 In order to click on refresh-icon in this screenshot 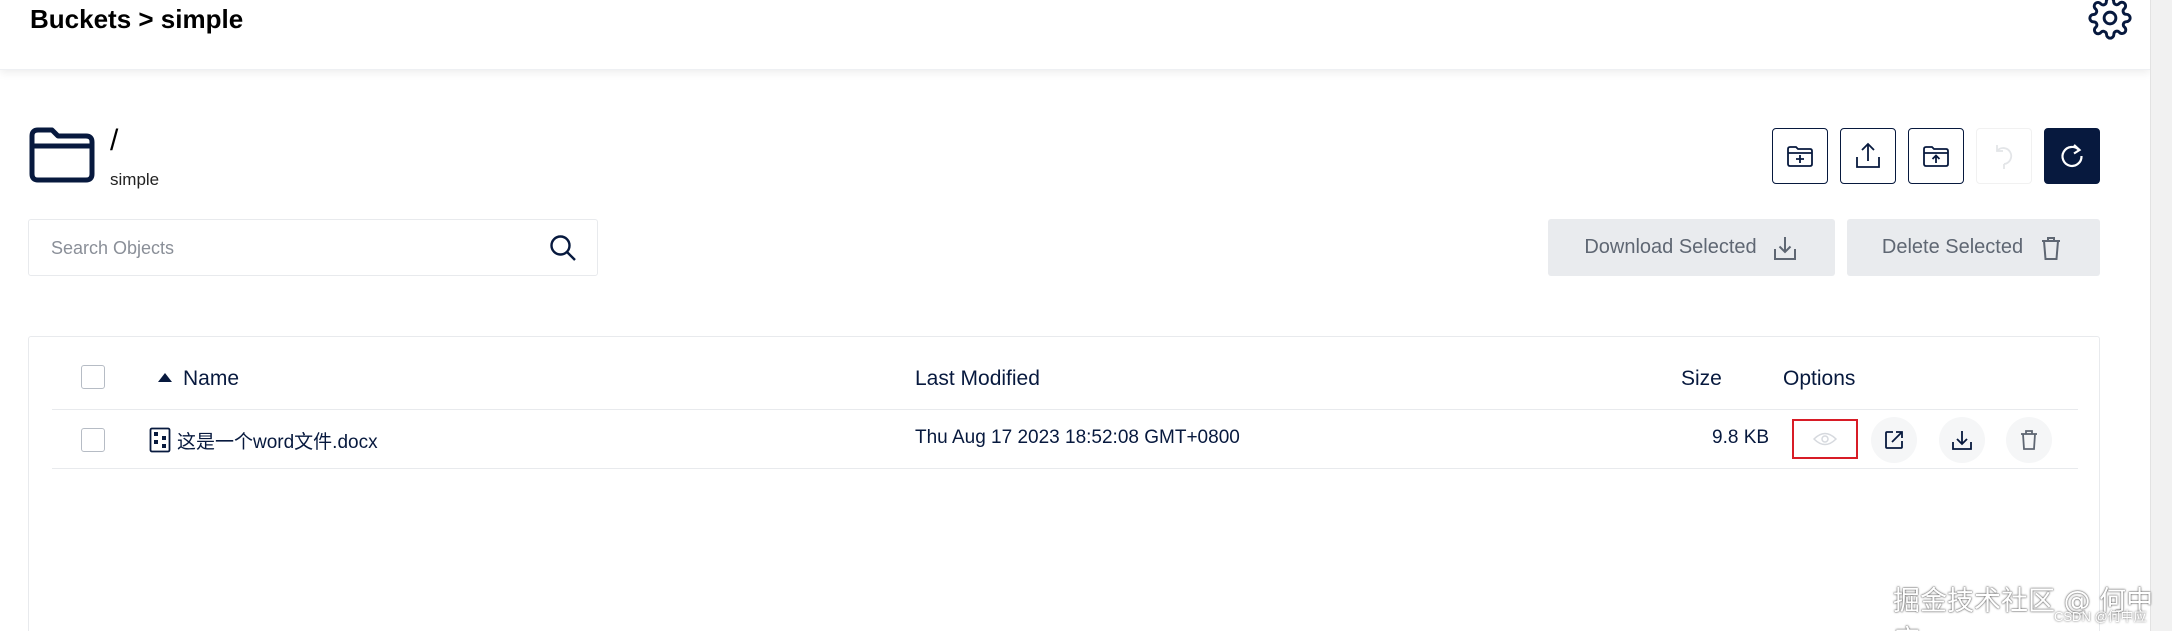, I will do `click(2072, 156)`.